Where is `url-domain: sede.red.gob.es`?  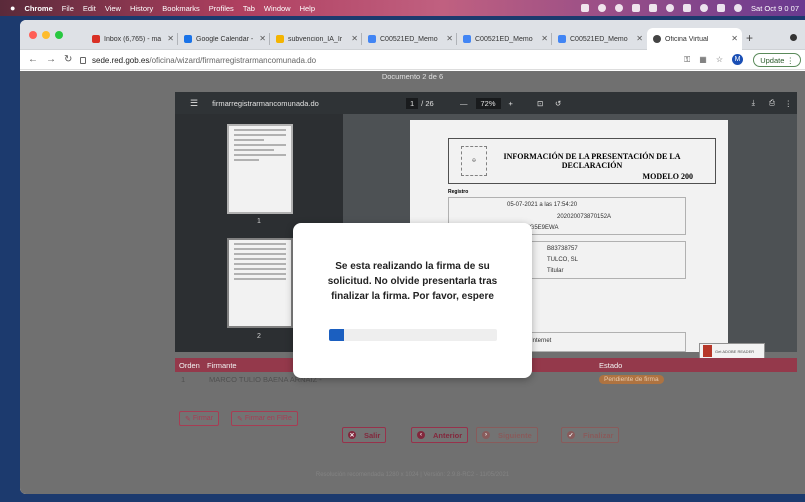 url-domain: sede.red.gob.es is located at coordinates (121, 60).